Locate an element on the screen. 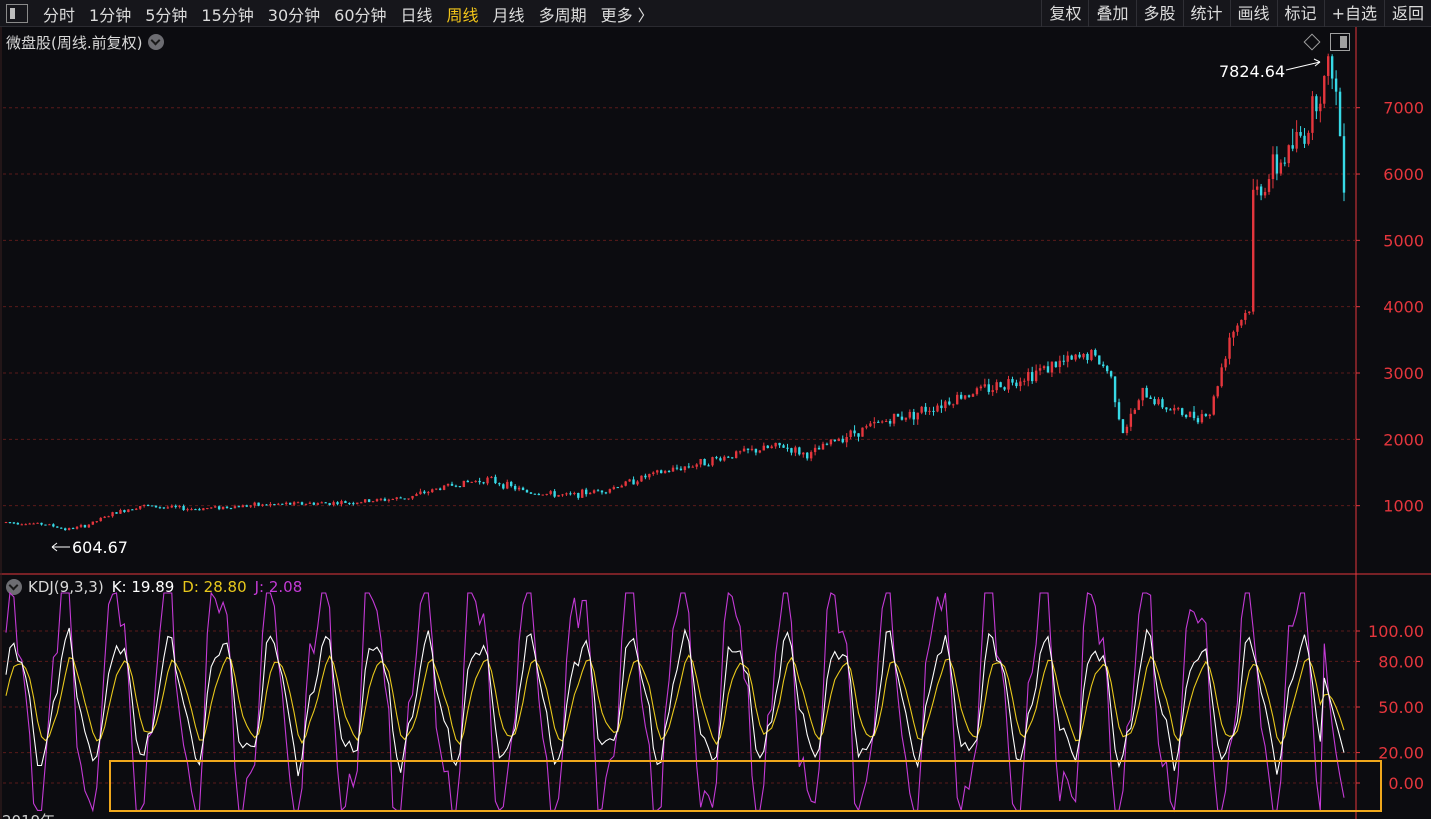 The height and width of the screenshot is (819, 1431). max-marker-line is located at coordinates (1303, 66).